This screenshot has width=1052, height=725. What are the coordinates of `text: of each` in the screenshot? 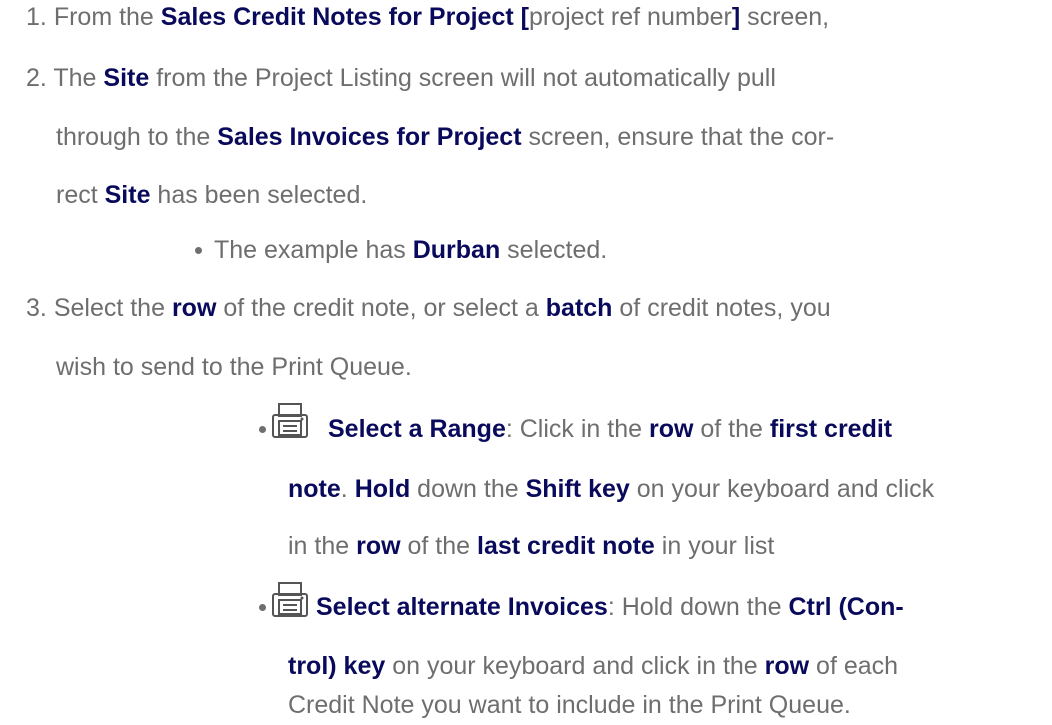 It's located at (854, 666).